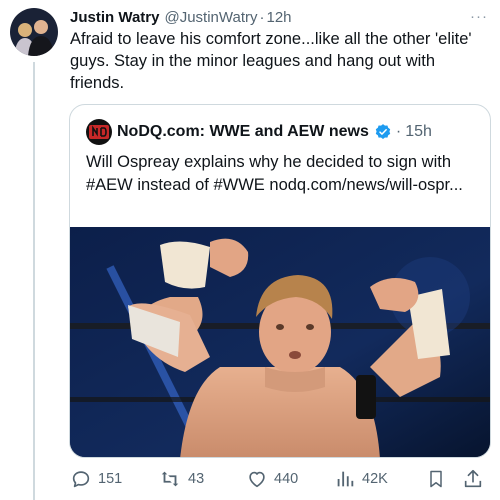  I want to click on verified-badge-icon, so click(383, 131).